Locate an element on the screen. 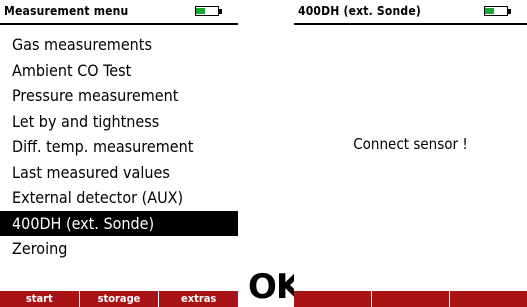 This screenshot has width=527, height=307. menu-item: Ambient CO Test is located at coordinates (119, 71).